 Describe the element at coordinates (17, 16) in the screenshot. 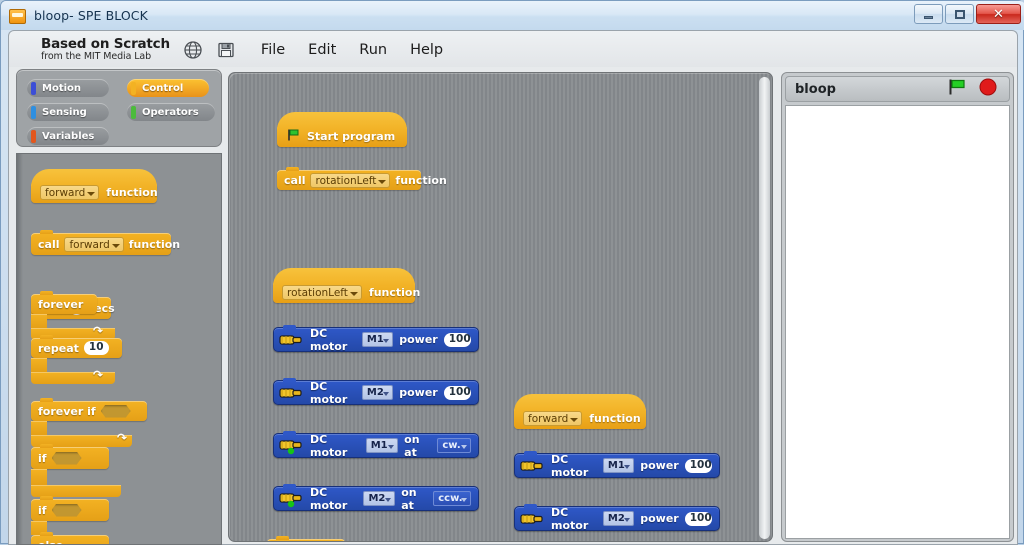

I see `app-icon` at that location.